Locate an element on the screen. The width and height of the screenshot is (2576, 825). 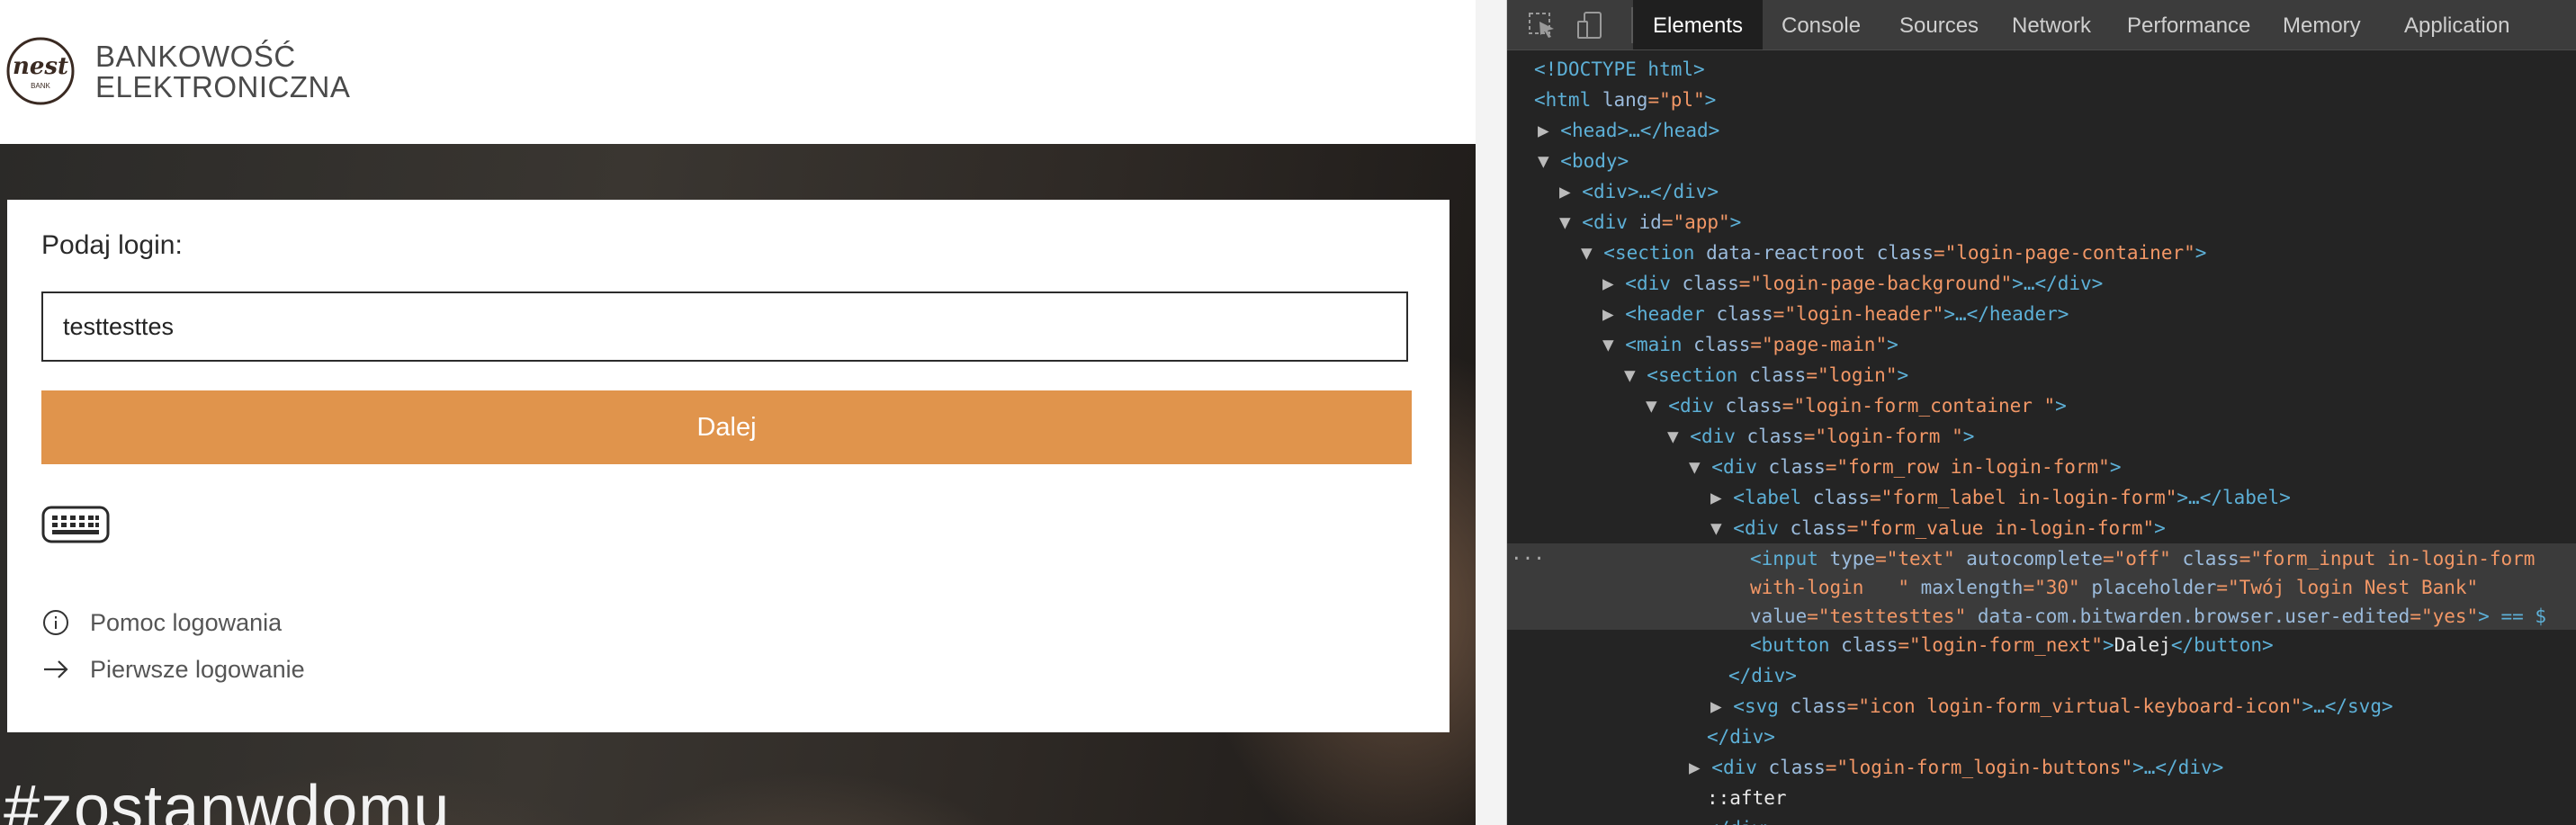
first-login-label: Pierwsze logowanie is located at coordinates (198, 669).